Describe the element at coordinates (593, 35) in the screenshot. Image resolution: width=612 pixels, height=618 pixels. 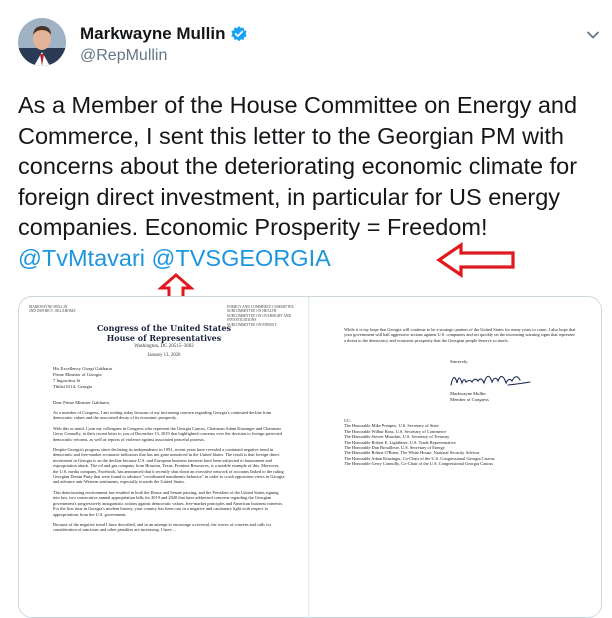
I see `chevron-down-icon` at that location.